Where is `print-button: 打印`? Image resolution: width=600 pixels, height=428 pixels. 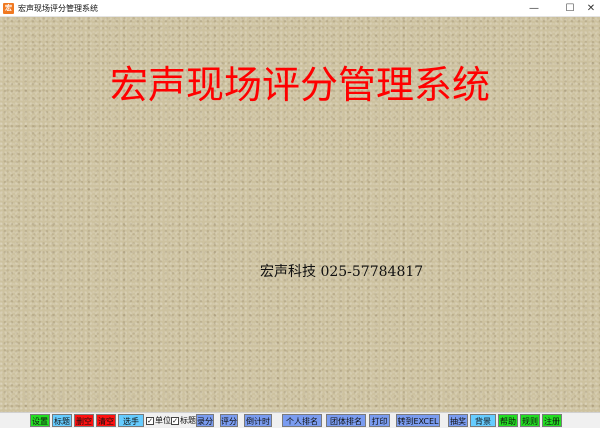 print-button: 打印 is located at coordinates (379, 420).